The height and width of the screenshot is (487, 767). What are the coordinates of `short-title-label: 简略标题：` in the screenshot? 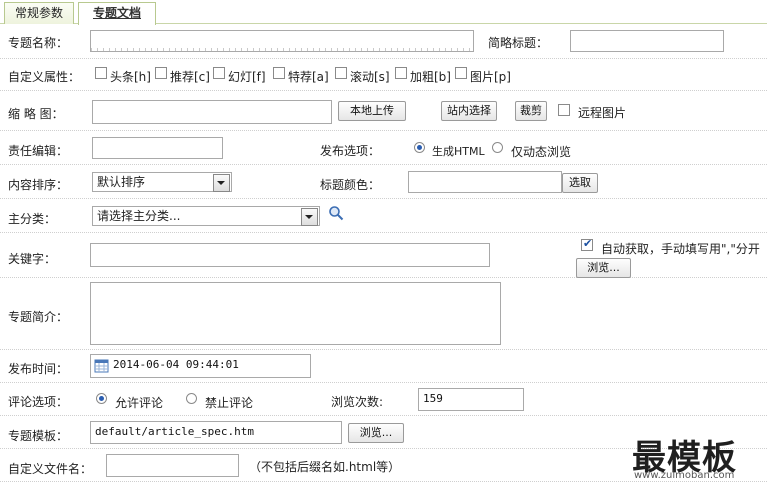 It's located at (518, 43).